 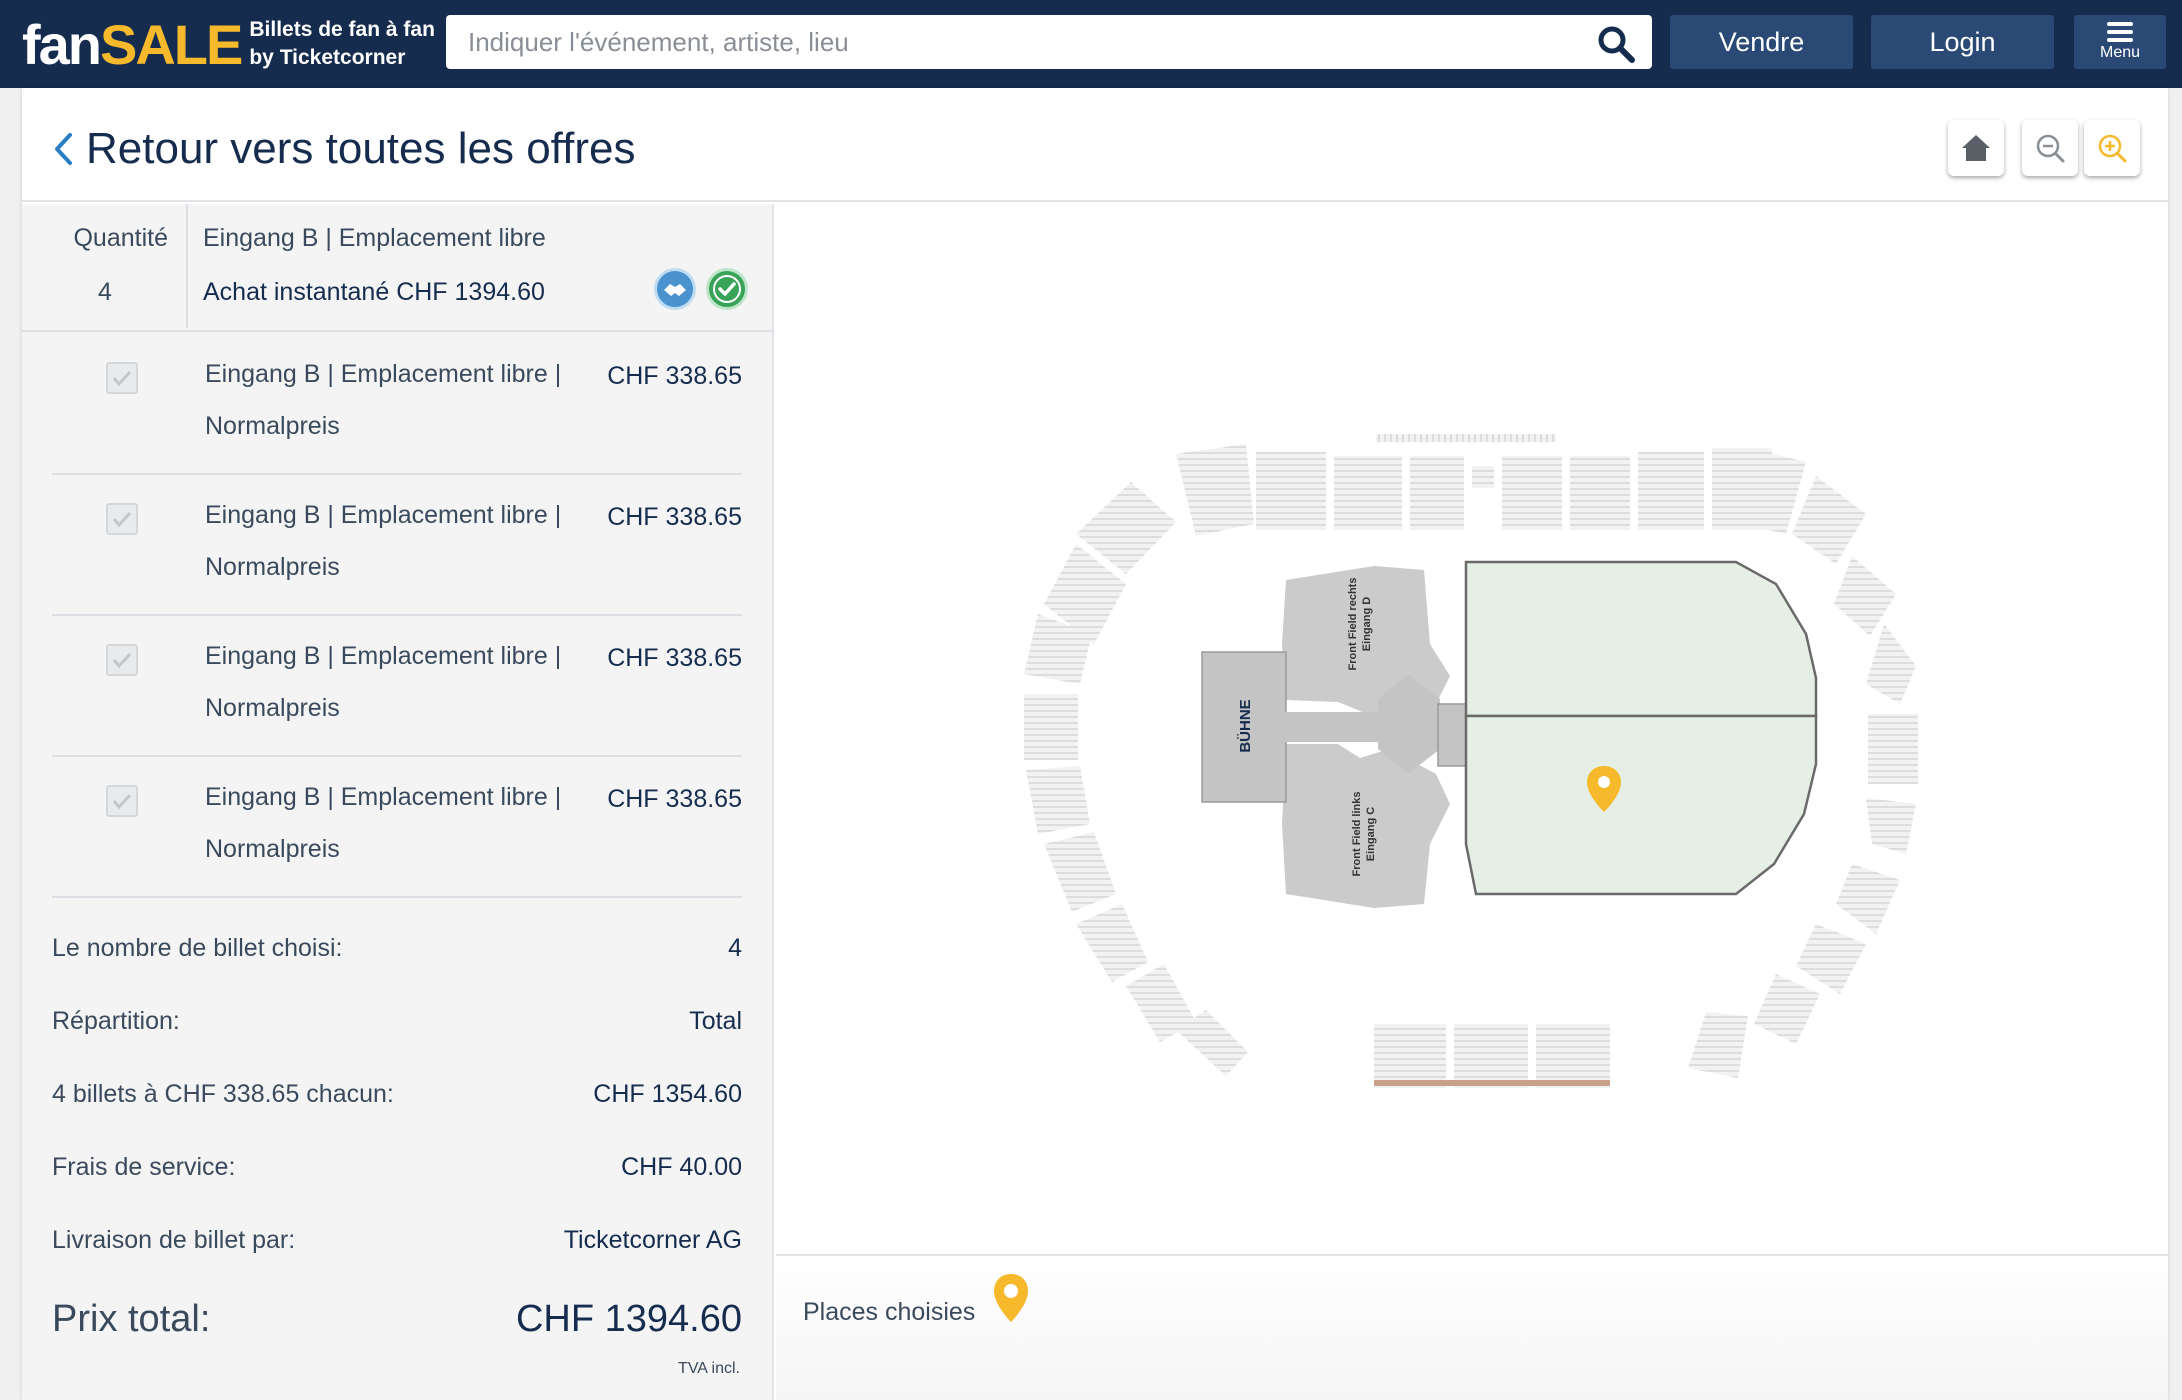 I want to click on chosen-places-label: Places choisies, so click(x=889, y=1312).